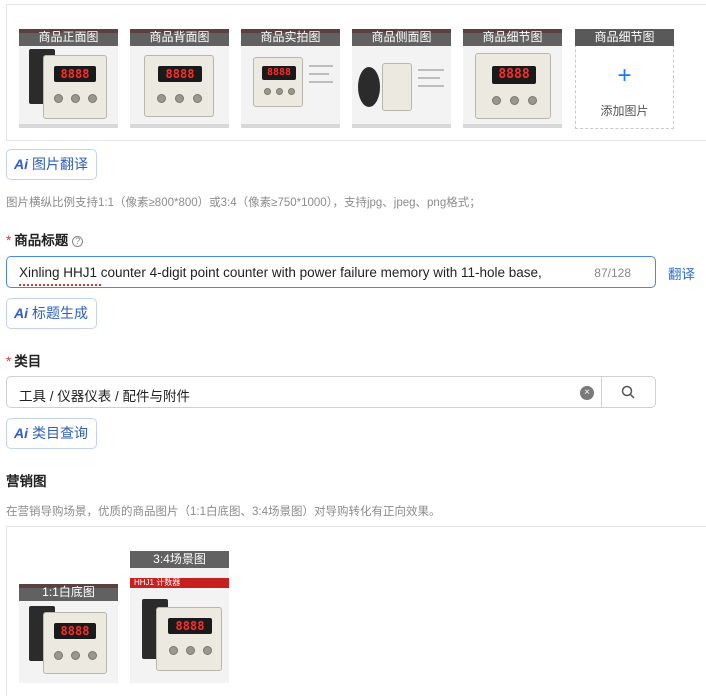  I want to click on button-label: 图片翻译, so click(60, 164).